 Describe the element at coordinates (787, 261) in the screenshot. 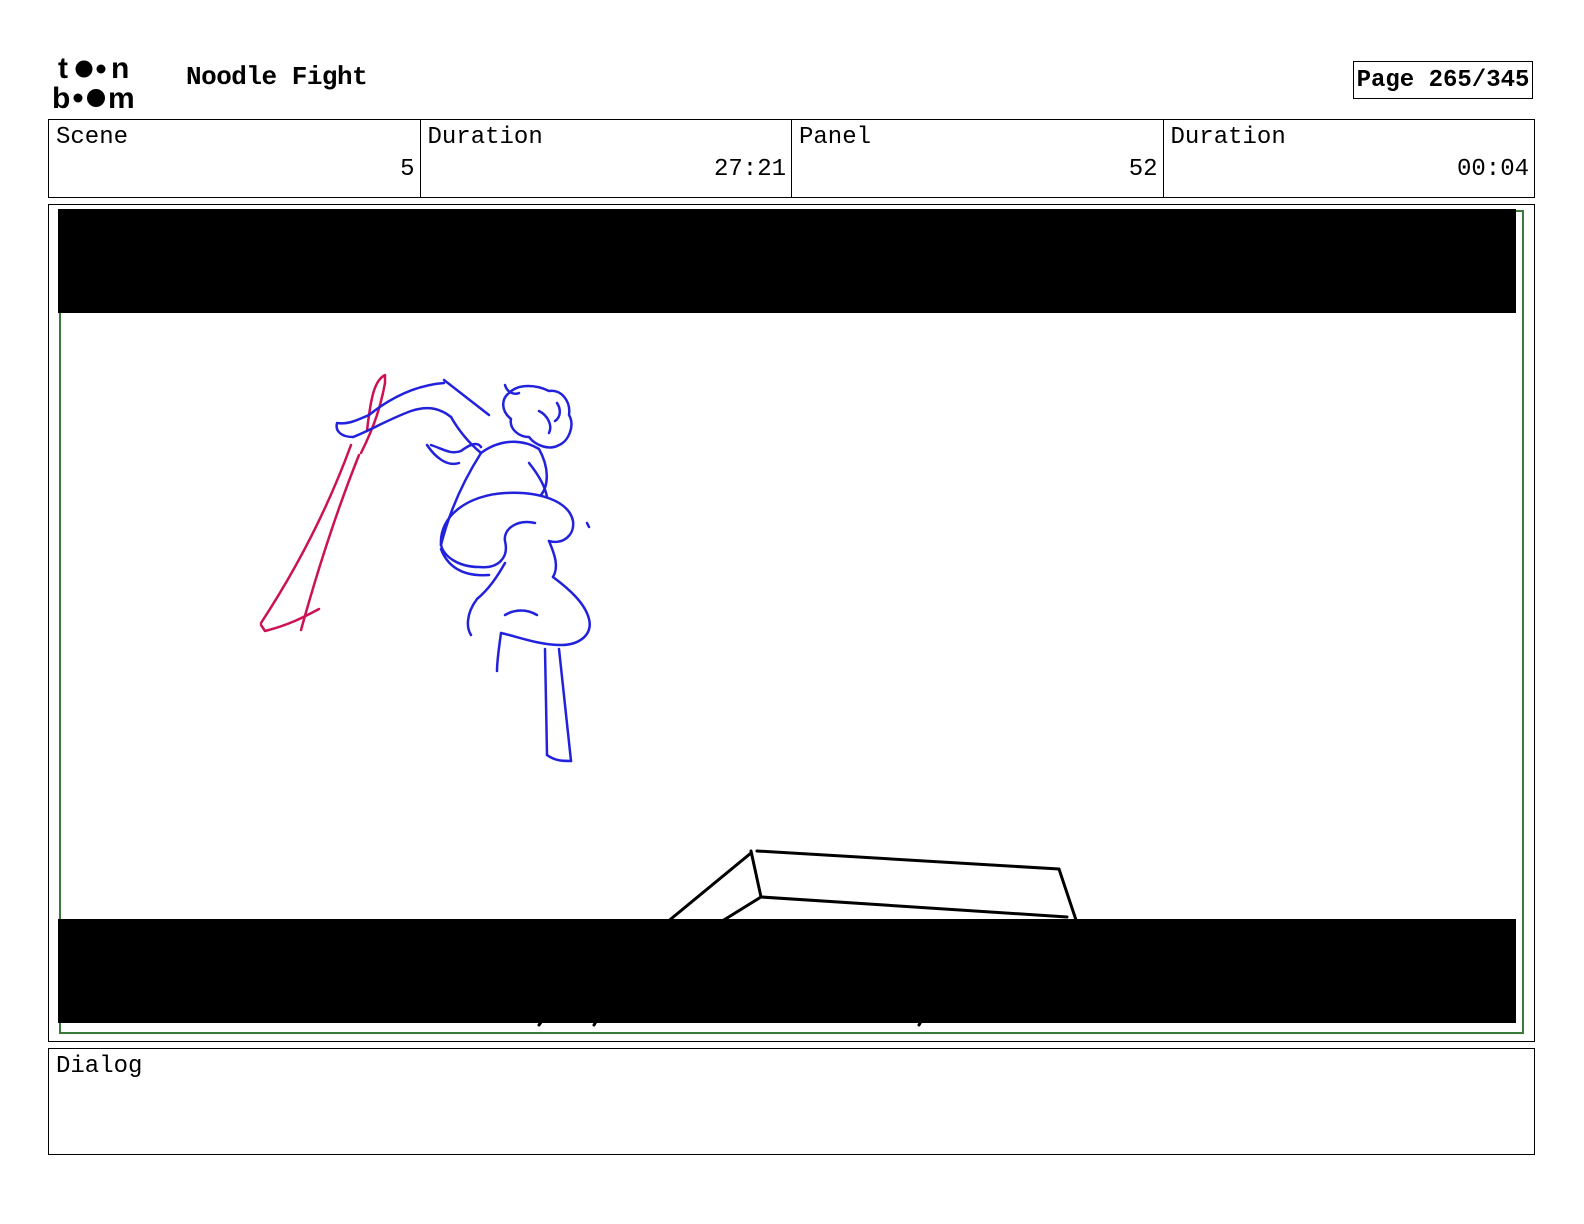

I see `letterbox-top` at that location.